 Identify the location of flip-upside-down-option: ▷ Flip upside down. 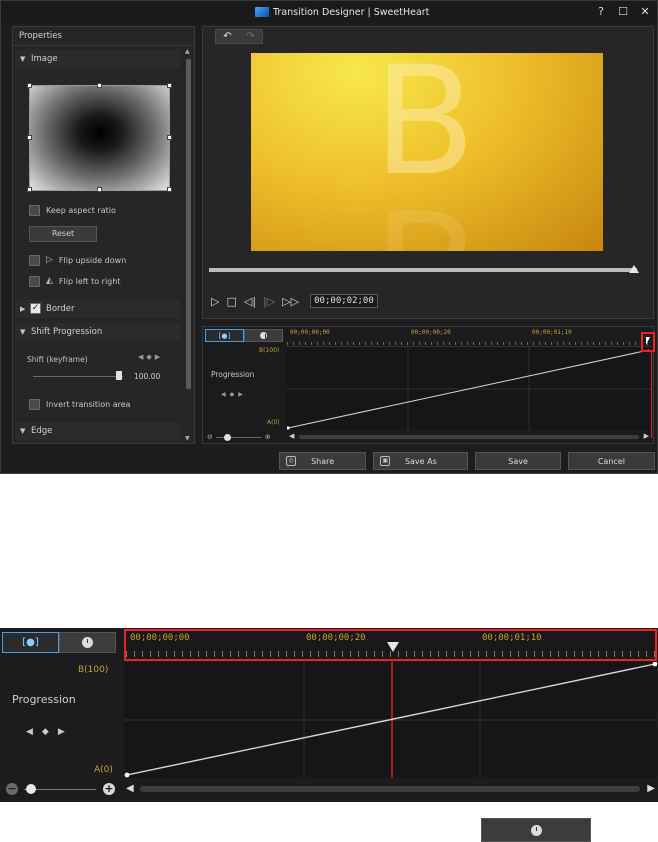
(77, 260).